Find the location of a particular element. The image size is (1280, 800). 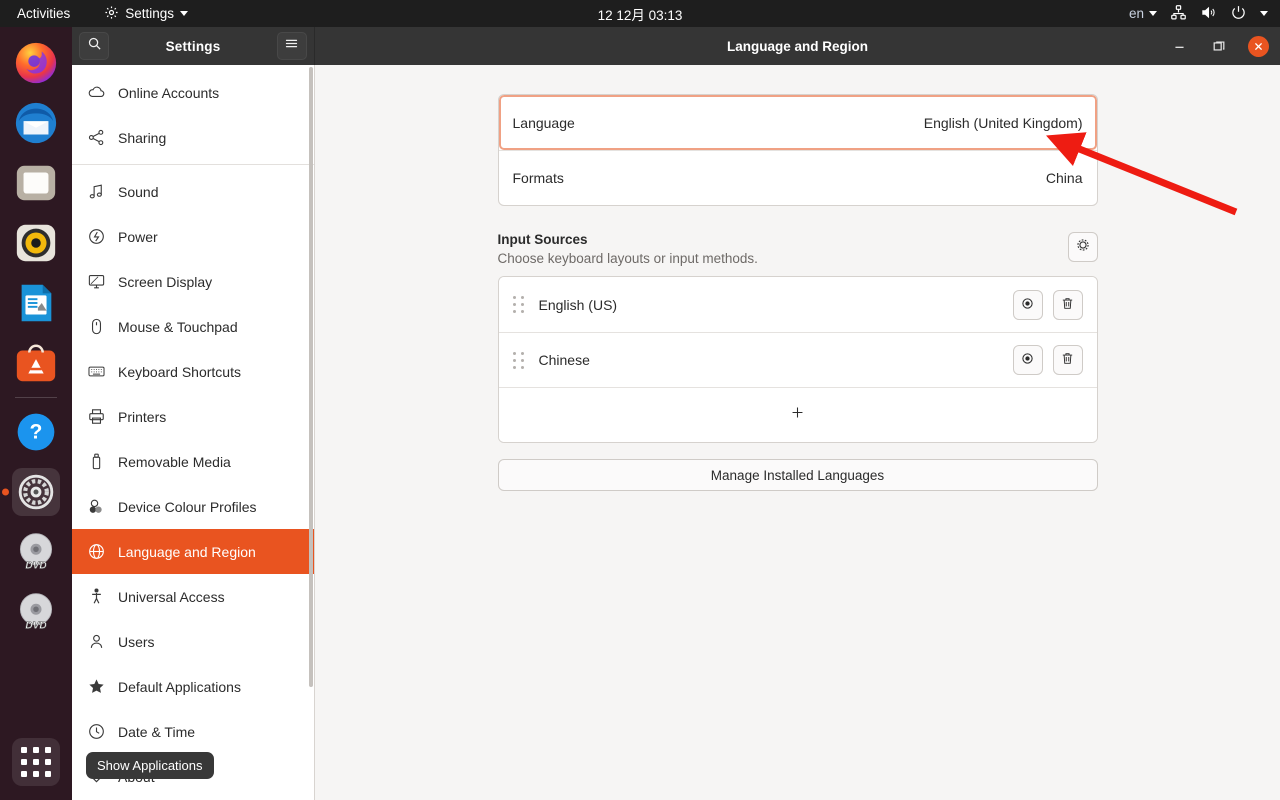

sidebar-item-mouse-touchpad: Mouse & Touchpad is located at coordinates (193, 326).